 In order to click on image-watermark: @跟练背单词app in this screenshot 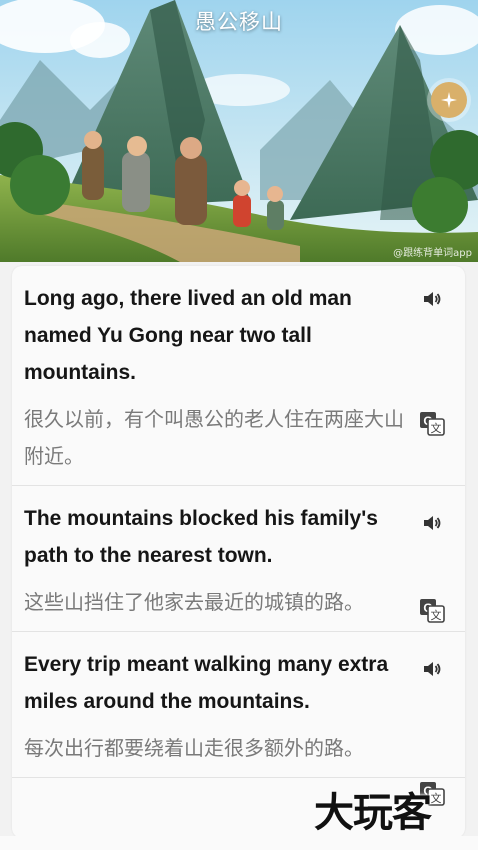, I will do `click(432, 253)`.